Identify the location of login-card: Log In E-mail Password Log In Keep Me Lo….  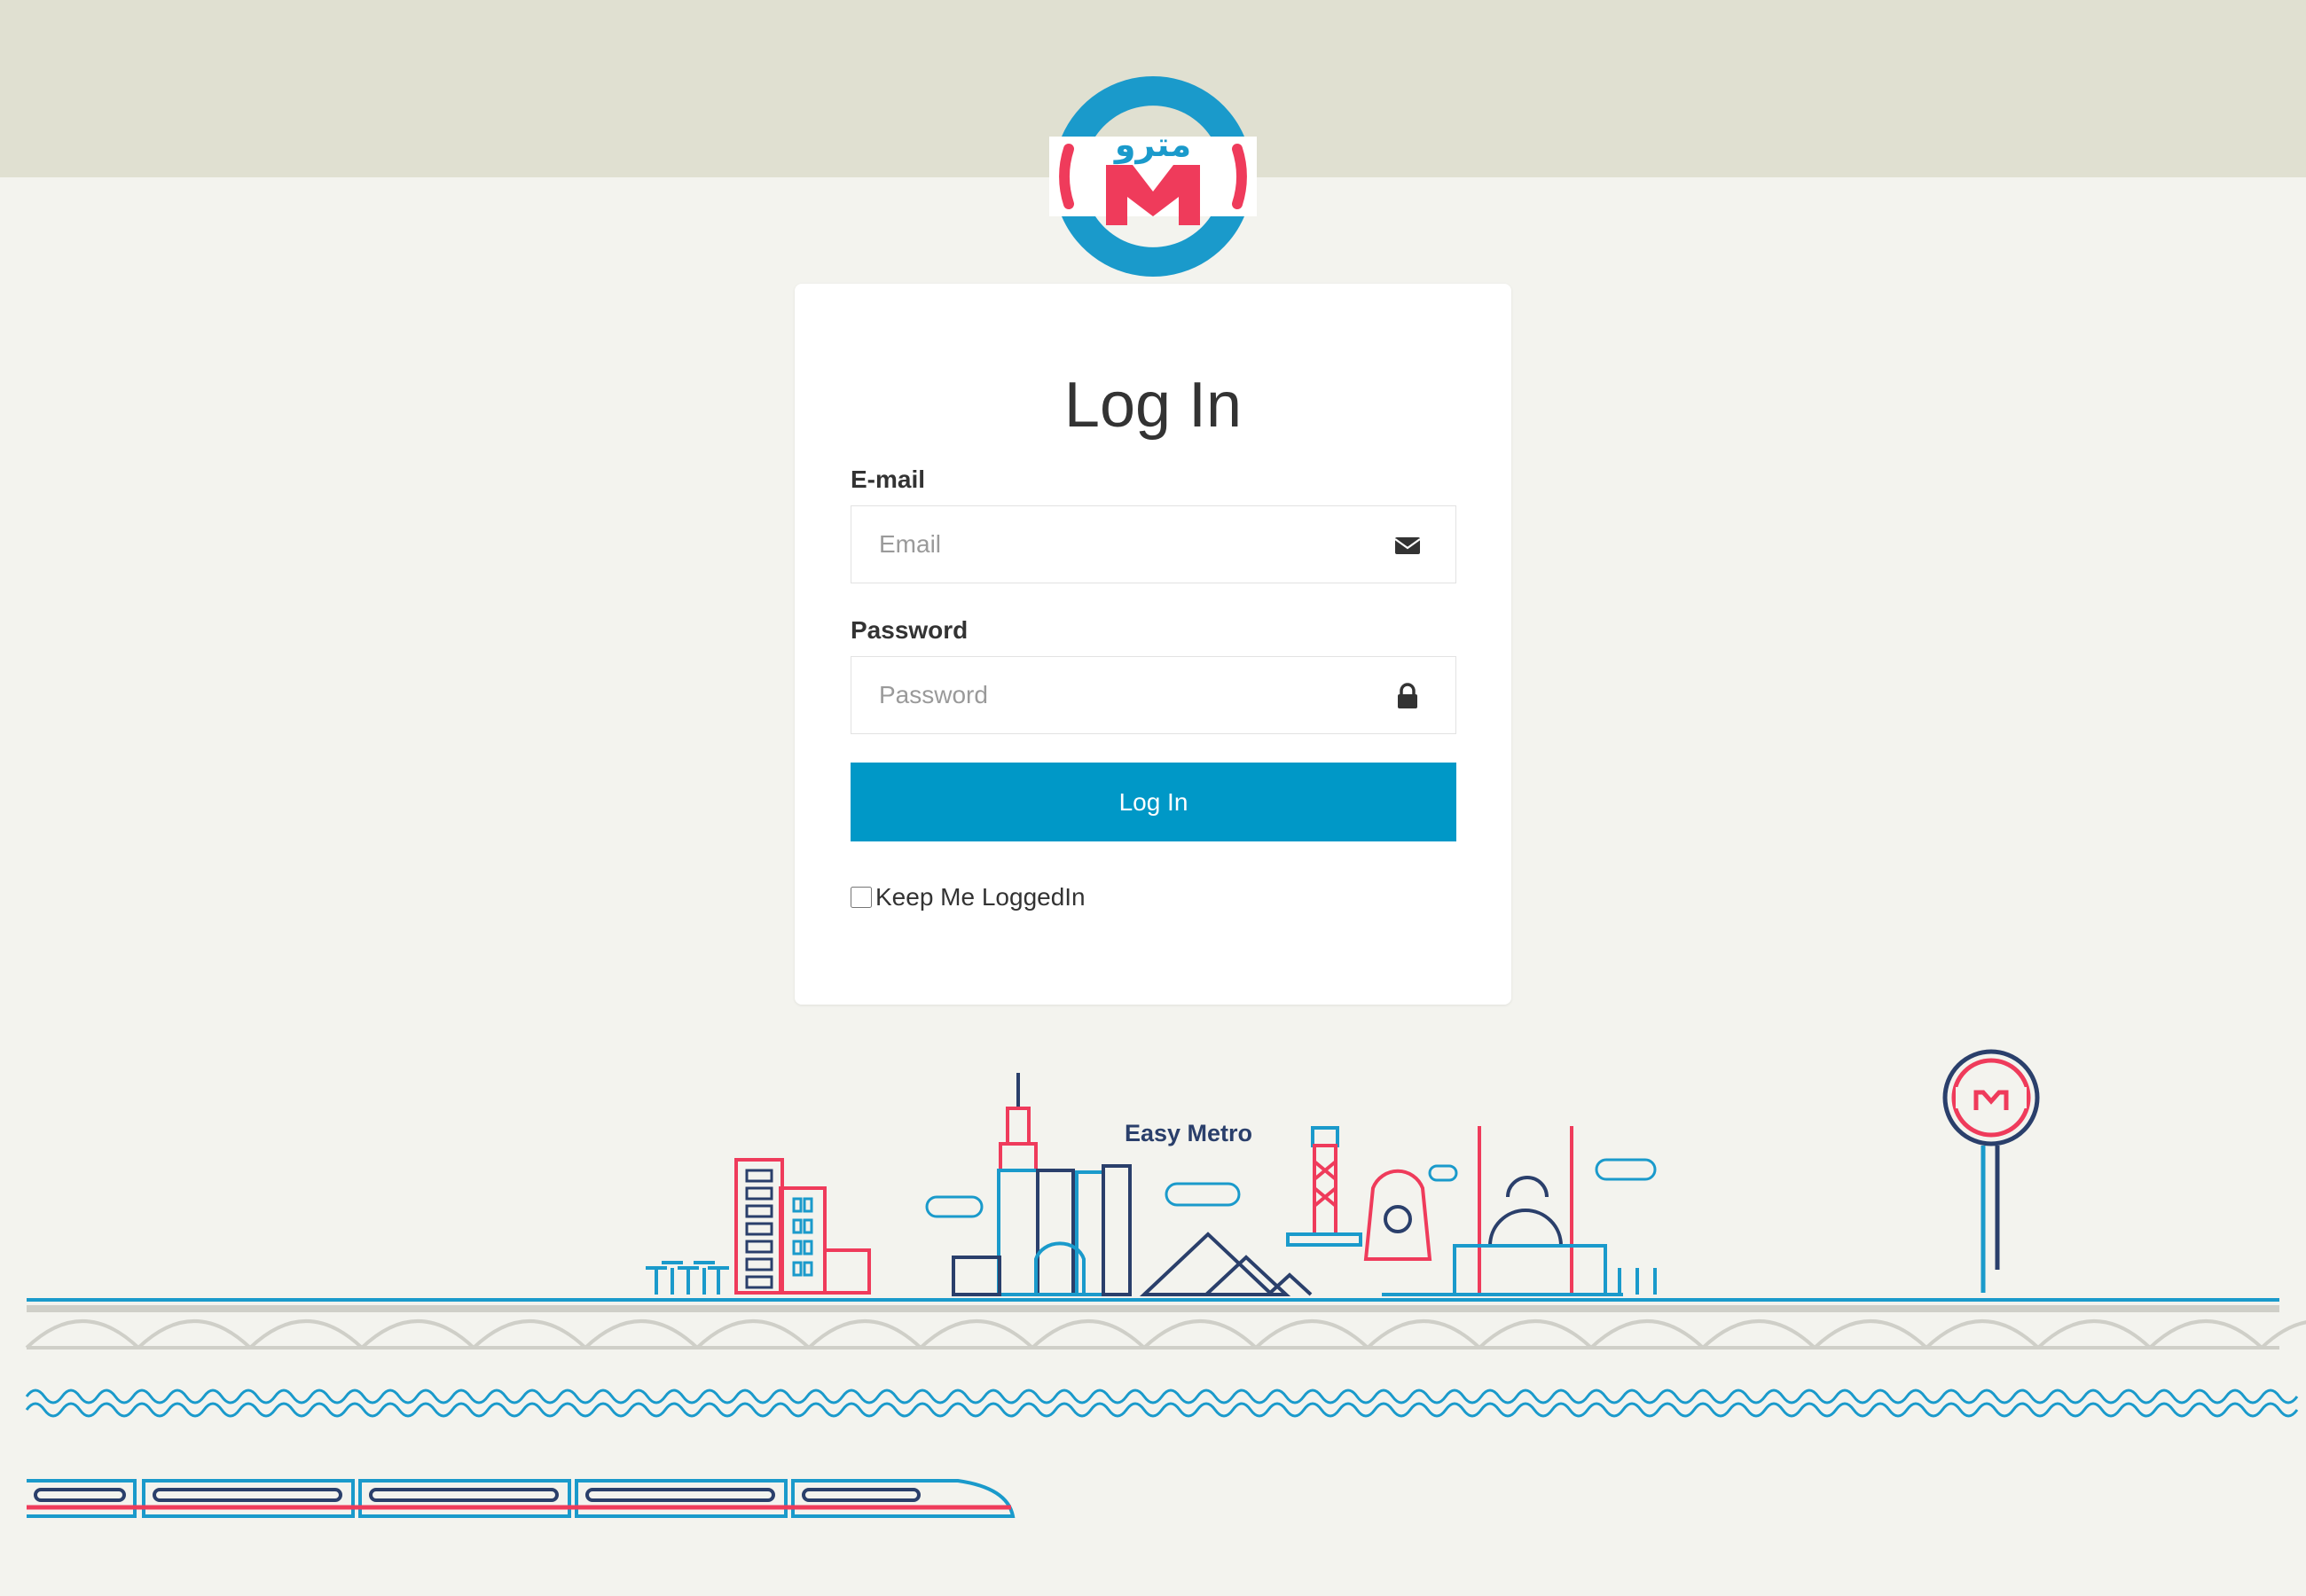
(1153, 645).